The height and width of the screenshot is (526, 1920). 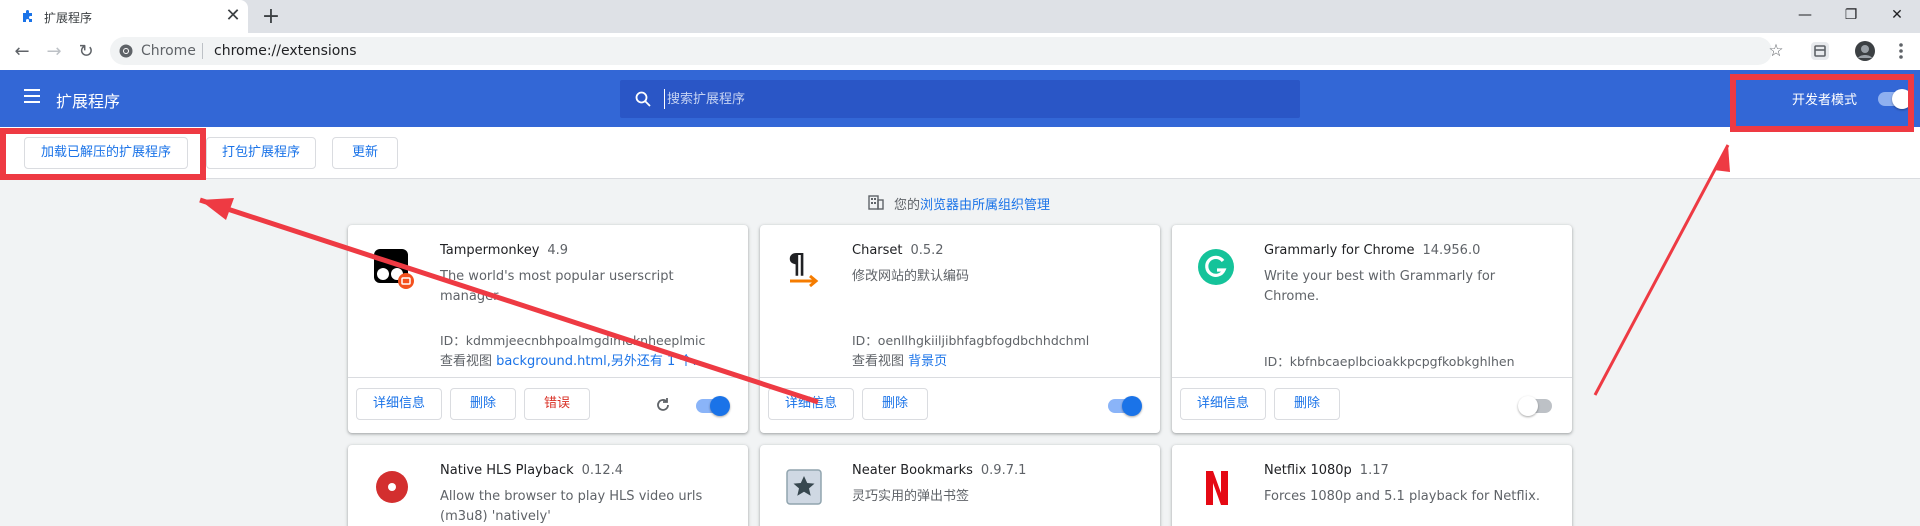 I want to click on browser-toolbar: ← → ↻ Chrome chrome://extensions ☆, so click(x=960, y=51).